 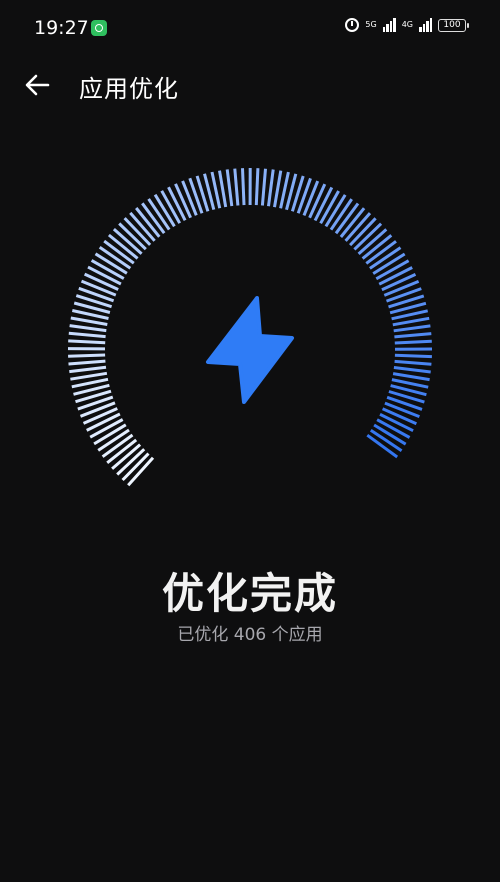 What do you see at coordinates (250, 350) in the screenshot?
I see `lightning-bolt-icon` at bounding box center [250, 350].